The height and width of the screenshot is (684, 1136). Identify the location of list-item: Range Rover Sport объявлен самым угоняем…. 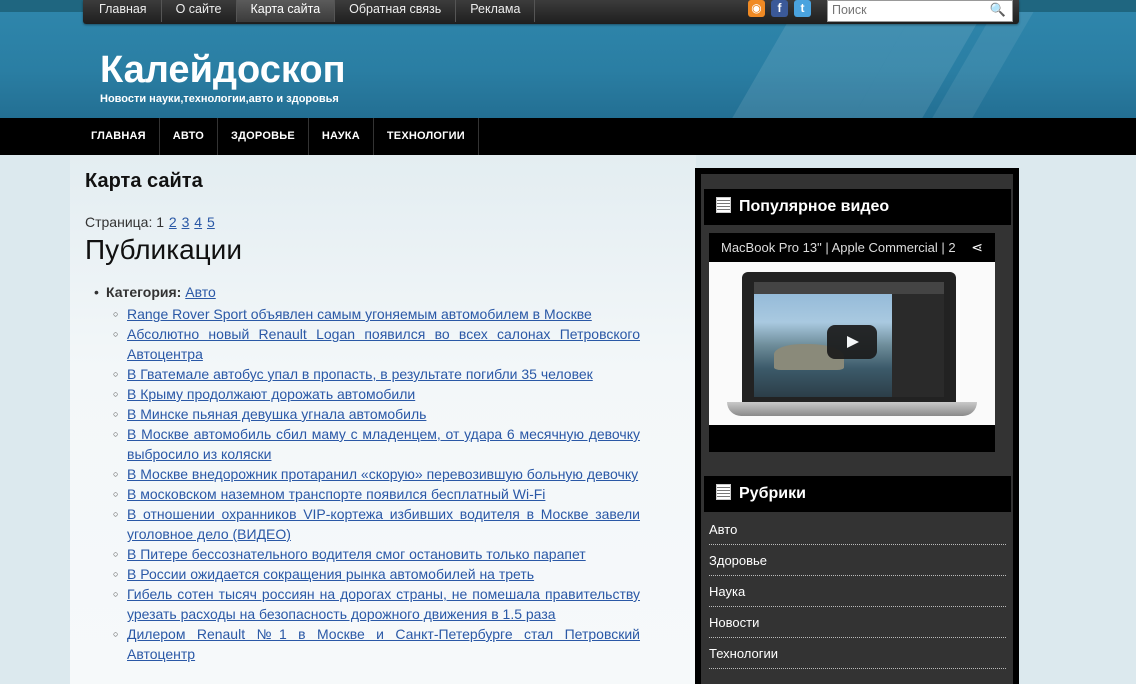
(376, 314).